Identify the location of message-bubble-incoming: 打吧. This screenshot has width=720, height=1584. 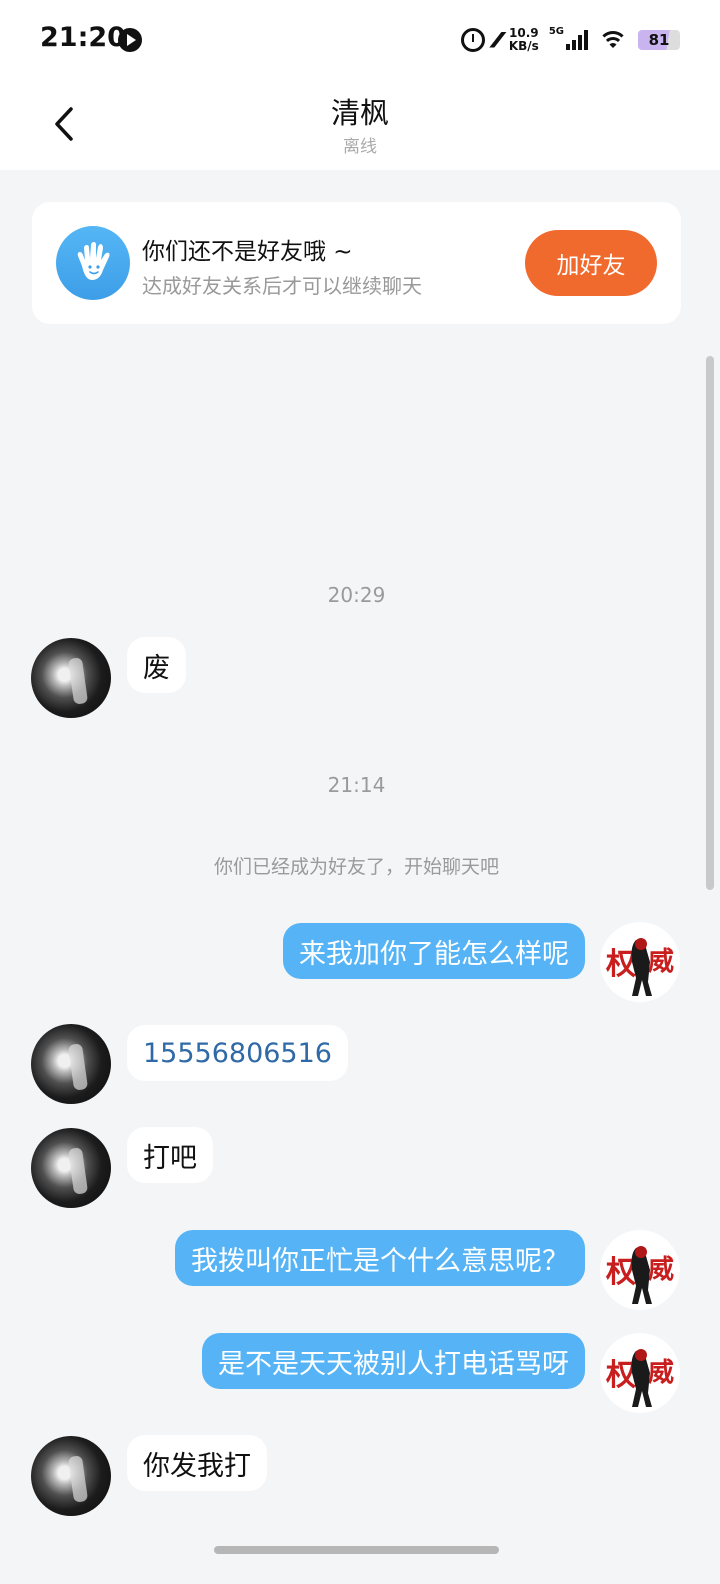
(170, 1155).